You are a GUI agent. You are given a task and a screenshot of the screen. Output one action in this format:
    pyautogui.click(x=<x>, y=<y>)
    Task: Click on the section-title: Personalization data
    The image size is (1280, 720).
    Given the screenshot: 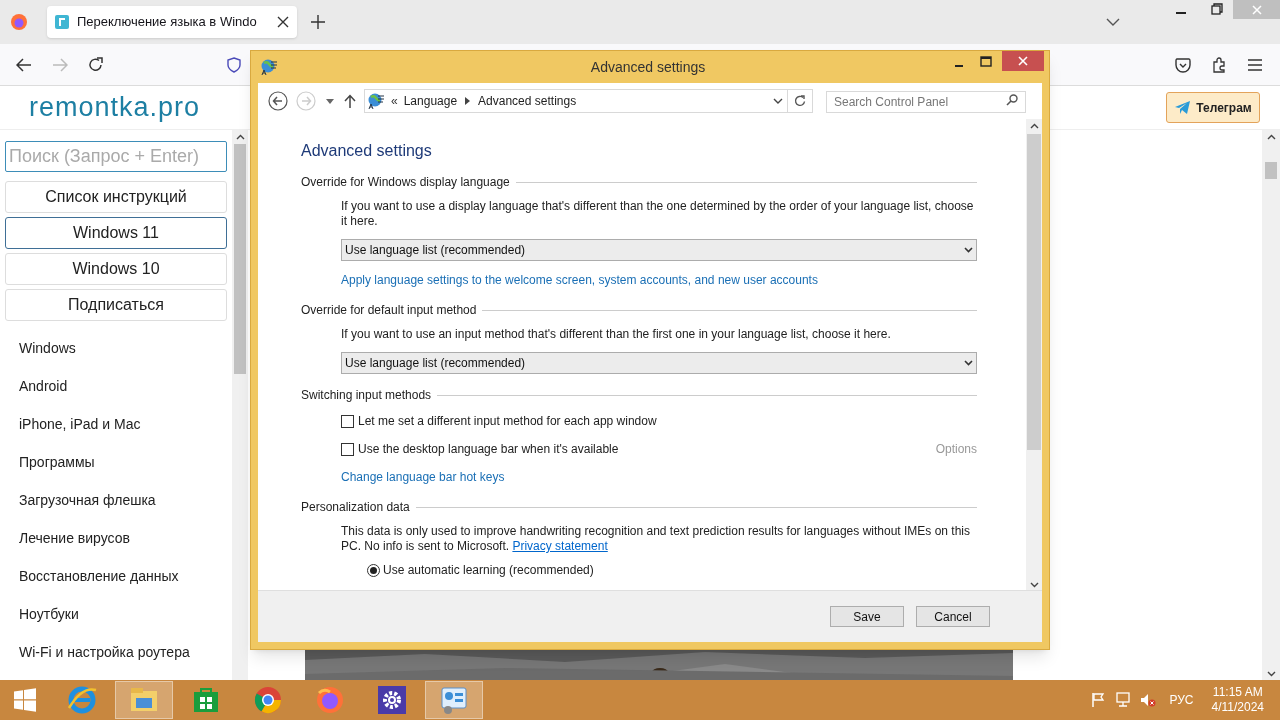 What is the action you would take?
    pyautogui.click(x=355, y=507)
    